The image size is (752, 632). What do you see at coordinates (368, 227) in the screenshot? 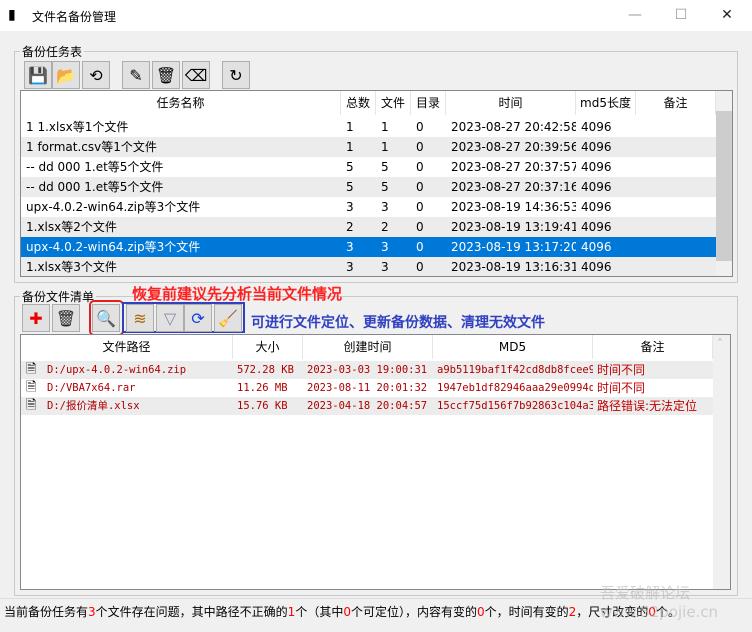
I see `task-row: 1.xlsx等2个文件 2 2 0 2023-08-19 13:19:41 4096` at bounding box center [368, 227].